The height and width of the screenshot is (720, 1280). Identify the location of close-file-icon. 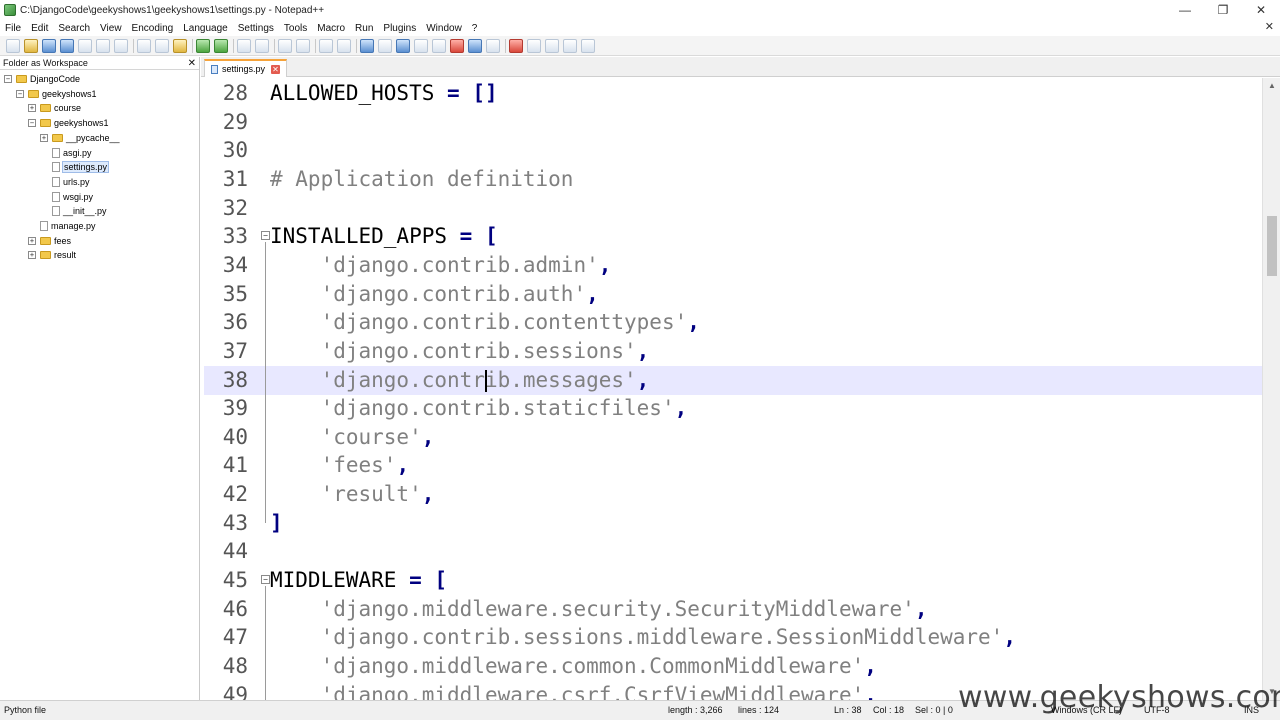
(85, 45).